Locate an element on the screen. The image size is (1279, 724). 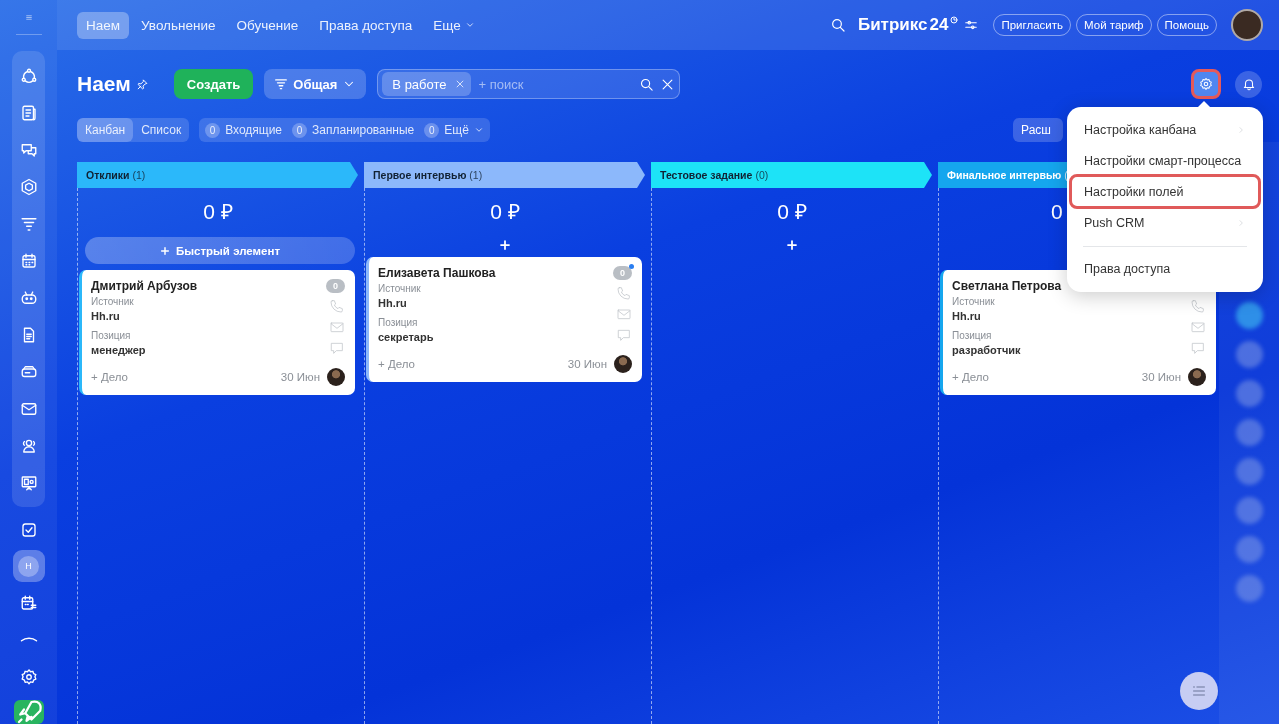
nav-tab: Наем is located at coordinates (103, 25).